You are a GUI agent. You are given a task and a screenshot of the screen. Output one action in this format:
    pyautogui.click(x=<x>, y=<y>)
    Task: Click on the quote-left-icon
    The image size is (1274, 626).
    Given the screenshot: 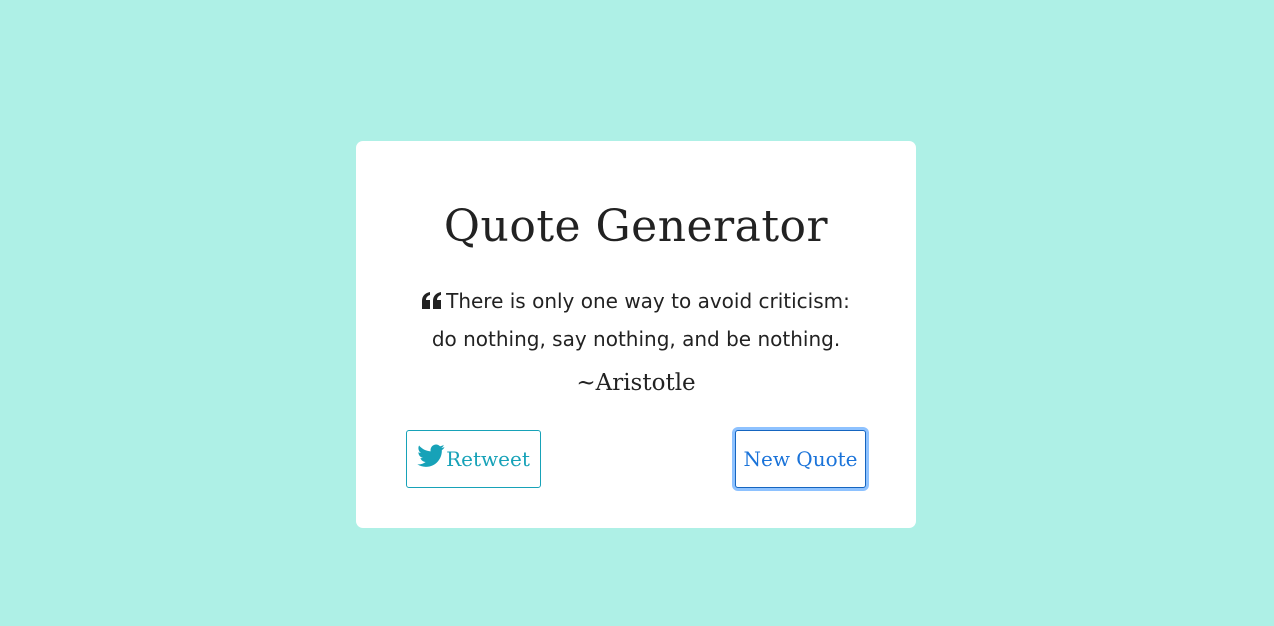 What is the action you would take?
    pyautogui.click(x=432, y=296)
    